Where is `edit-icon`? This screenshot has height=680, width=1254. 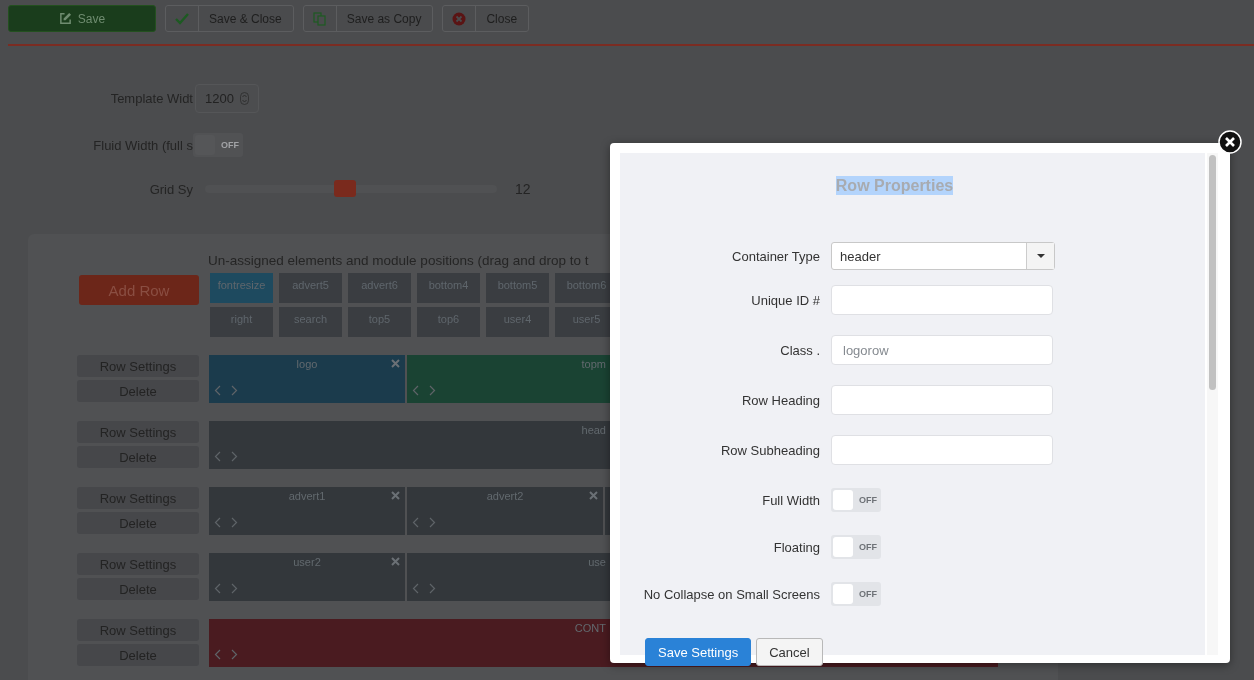 edit-icon is located at coordinates (65, 18).